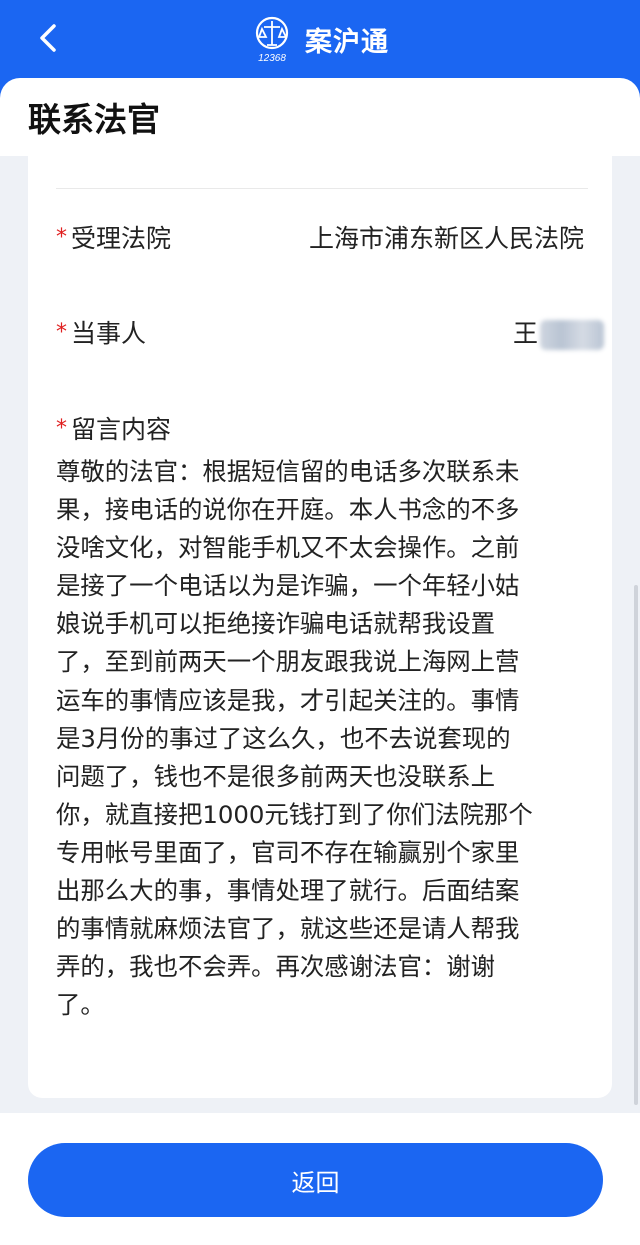 The height and width of the screenshot is (1245, 640). Describe the element at coordinates (347, 42) in the screenshot. I see `app-title: 案沪通` at that location.